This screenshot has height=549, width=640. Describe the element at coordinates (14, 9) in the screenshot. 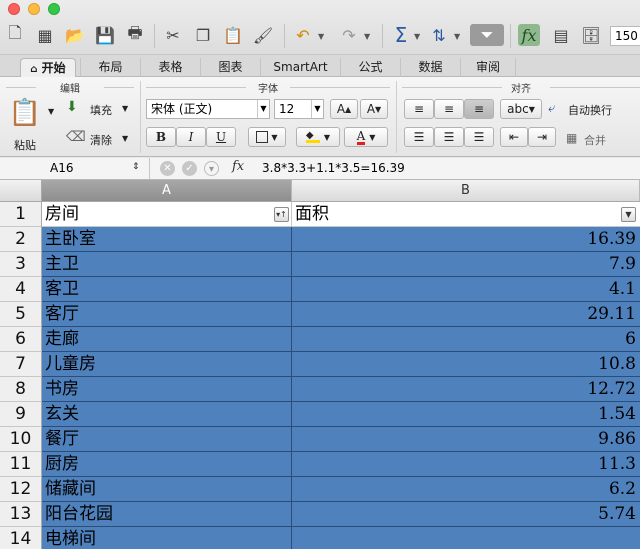

I see `close-window-button` at that location.